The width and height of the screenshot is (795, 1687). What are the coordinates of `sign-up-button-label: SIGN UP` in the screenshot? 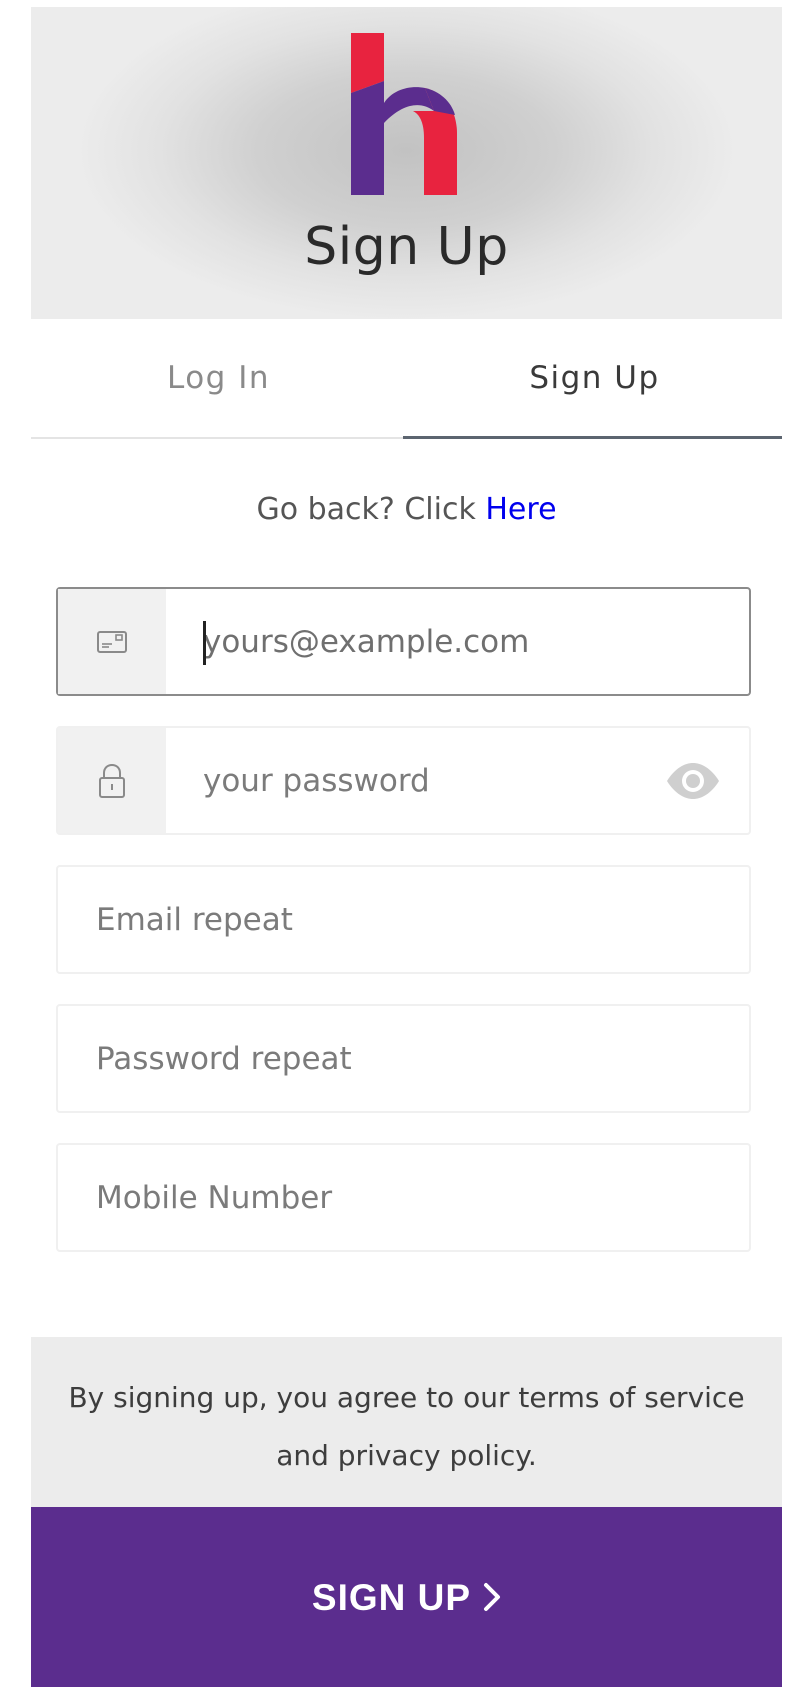 It's located at (391, 1597).